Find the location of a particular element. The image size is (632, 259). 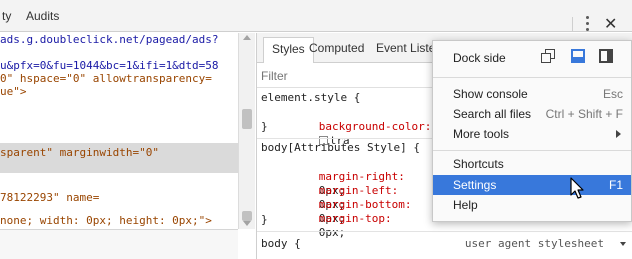

menu-item-label: Shortcuts is located at coordinates (478, 164).